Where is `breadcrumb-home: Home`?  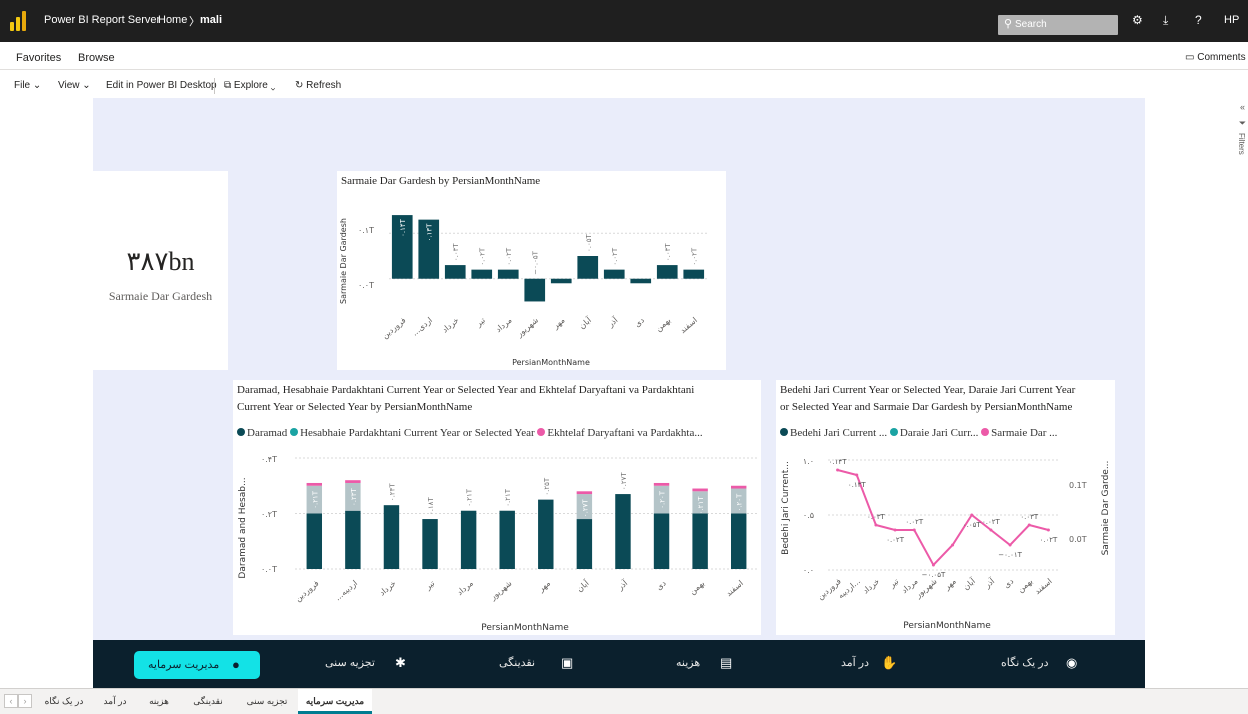
breadcrumb-home: Home is located at coordinates (172, 20).